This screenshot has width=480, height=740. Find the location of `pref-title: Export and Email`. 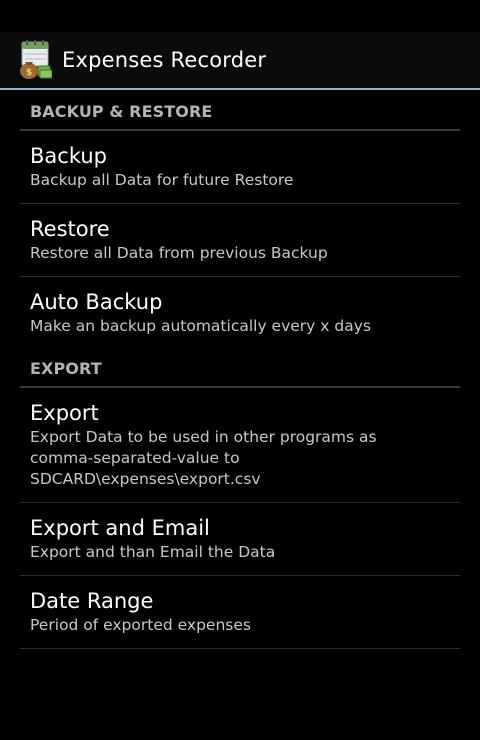

pref-title: Export and Email is located at coordinates (120, 528).